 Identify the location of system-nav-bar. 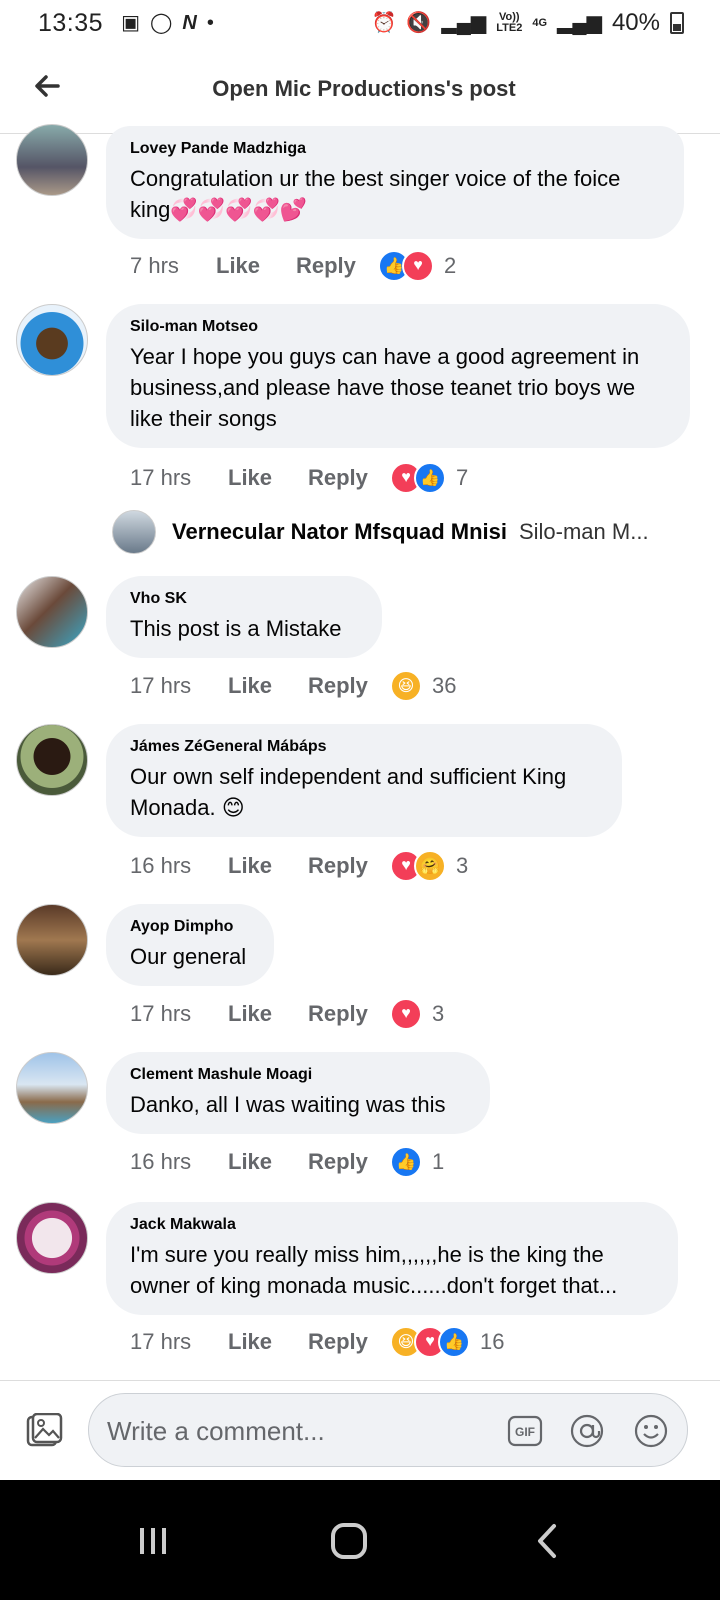
(360, 1540).